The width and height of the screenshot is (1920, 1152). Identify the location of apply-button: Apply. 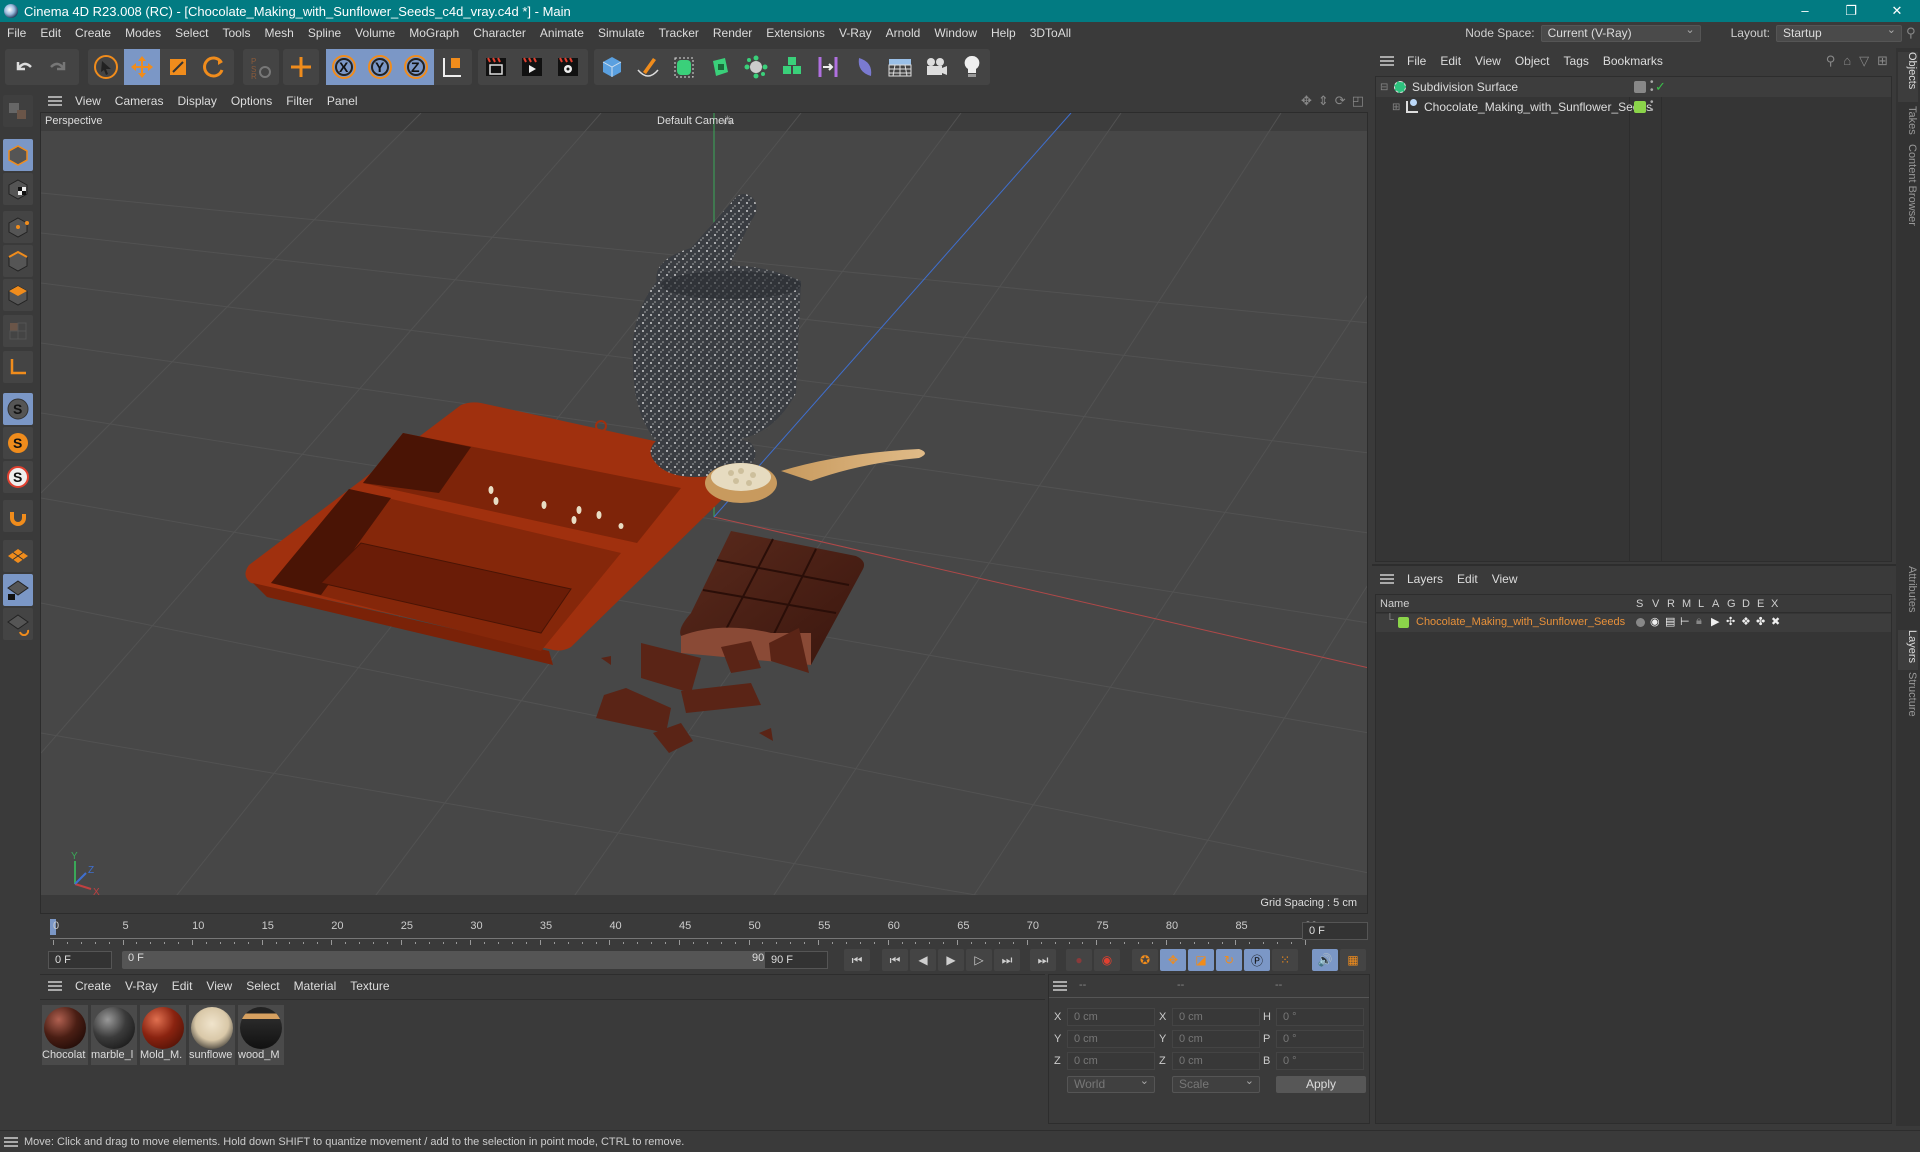
(1321, 1084).